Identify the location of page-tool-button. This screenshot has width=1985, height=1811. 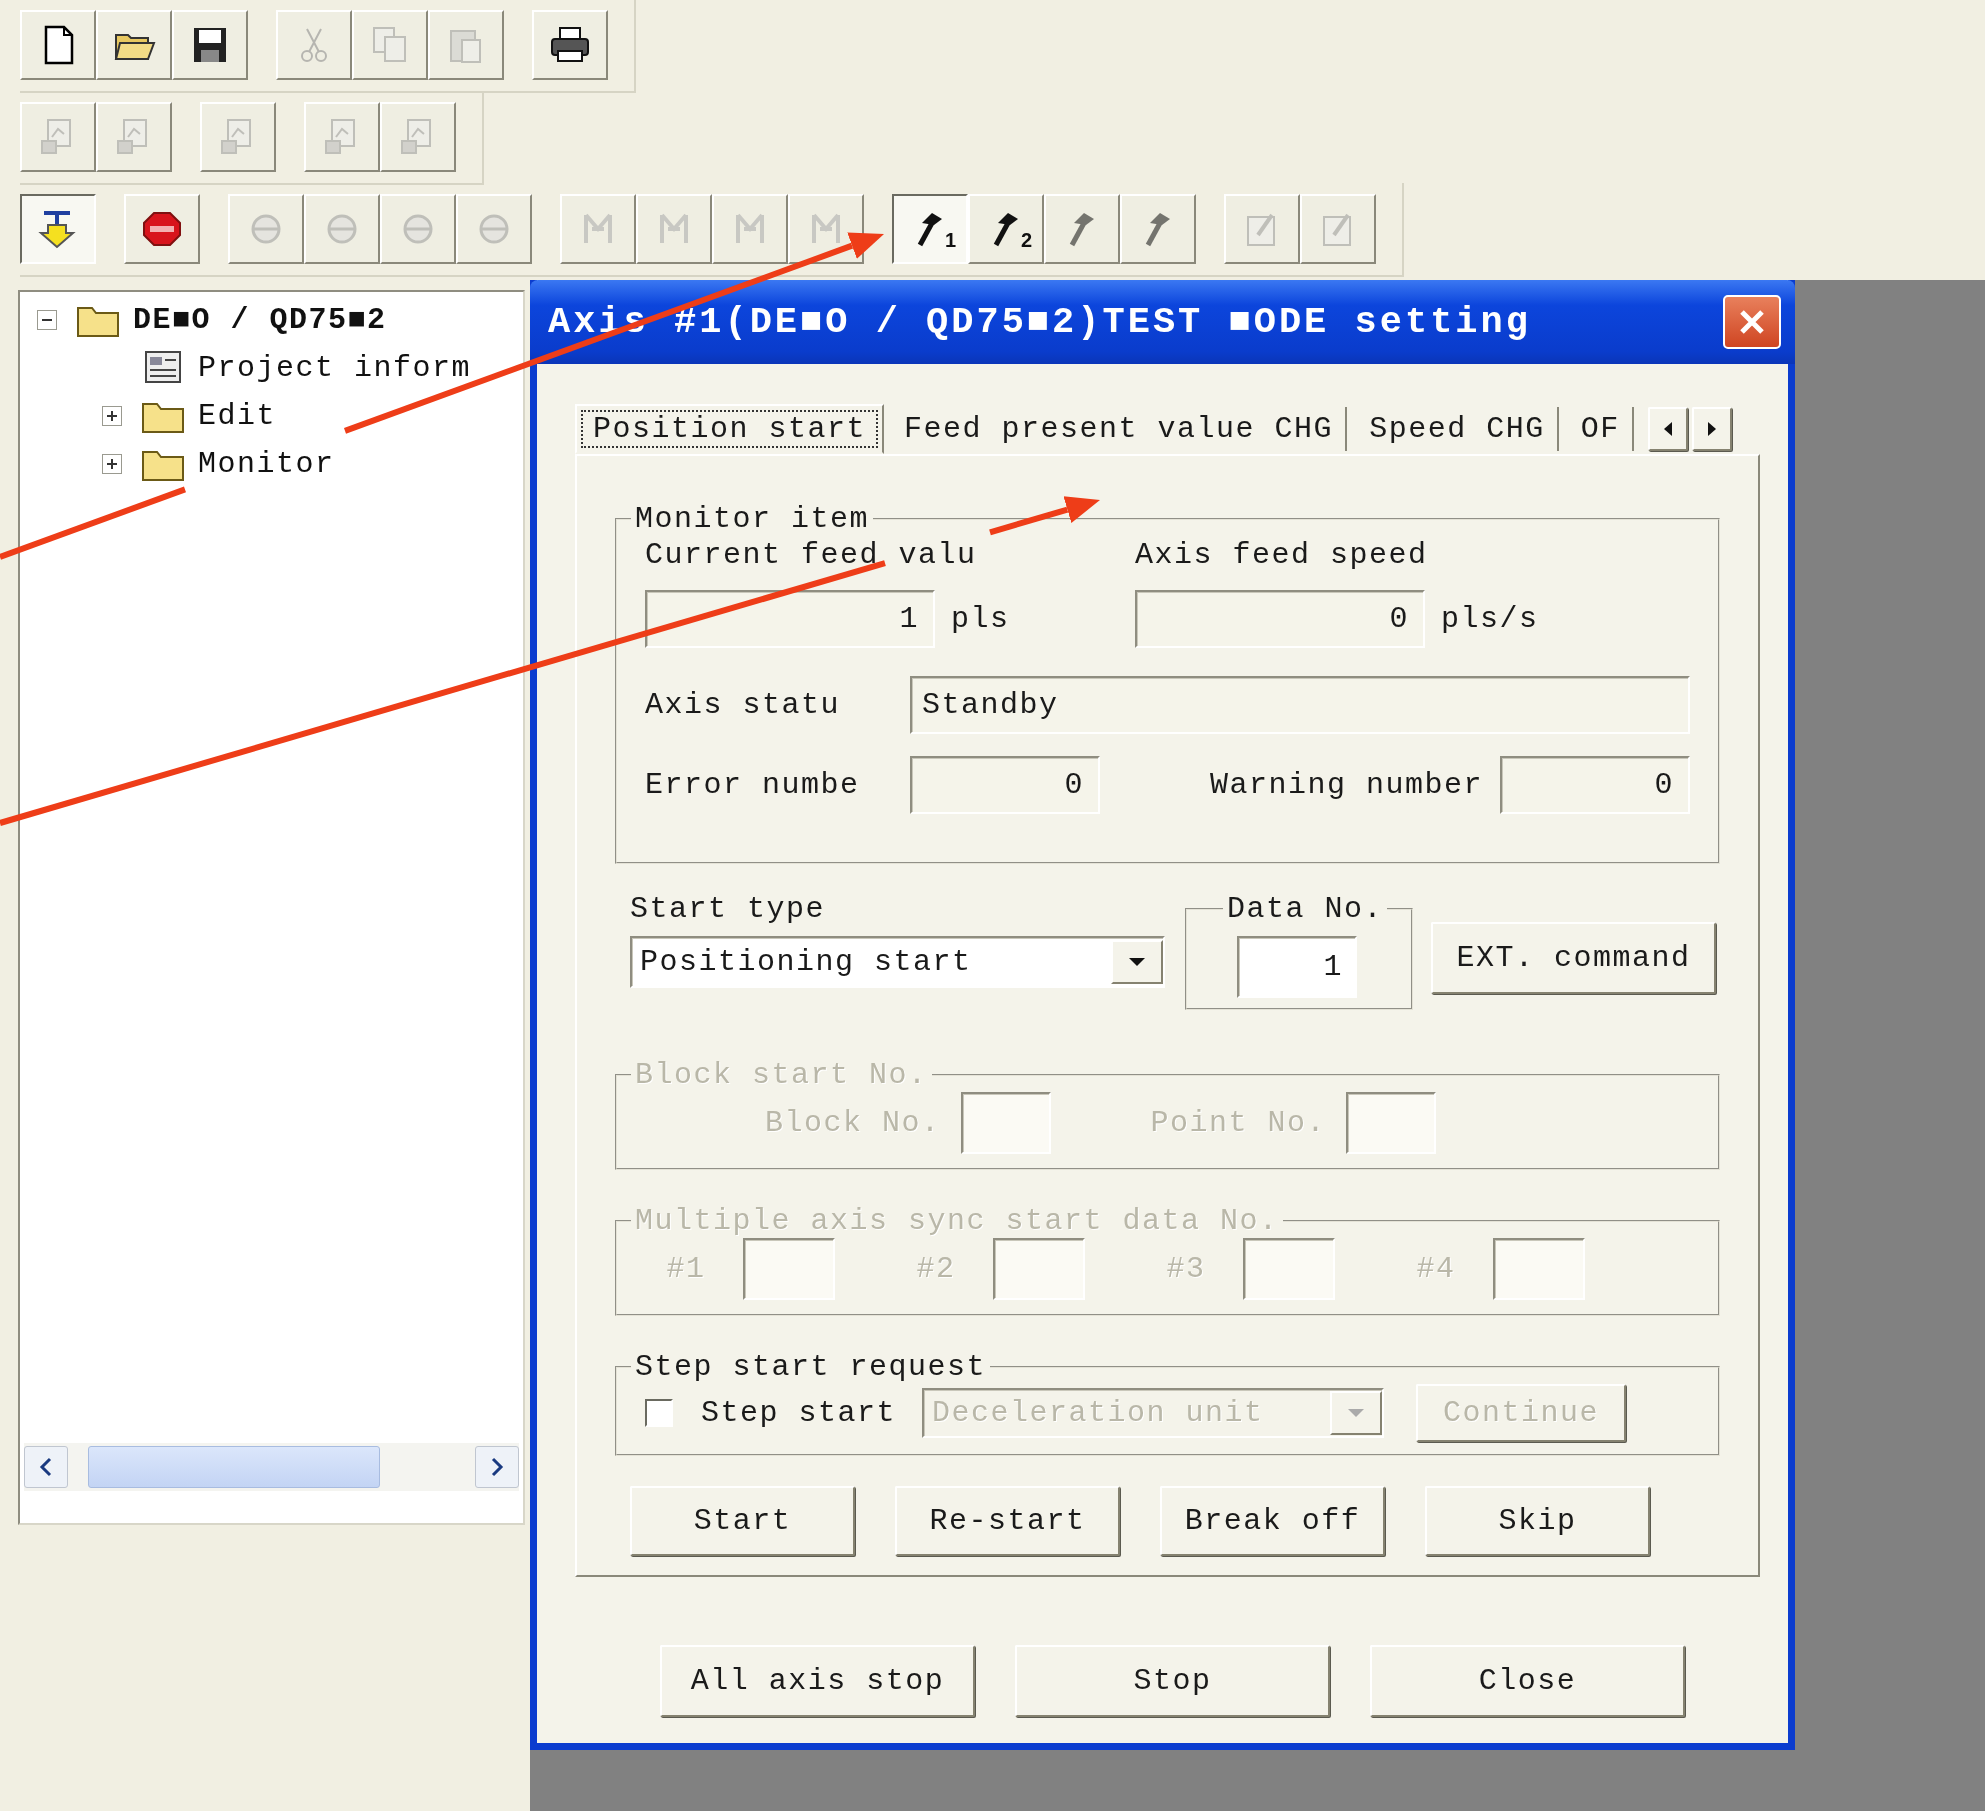
(58, 45).